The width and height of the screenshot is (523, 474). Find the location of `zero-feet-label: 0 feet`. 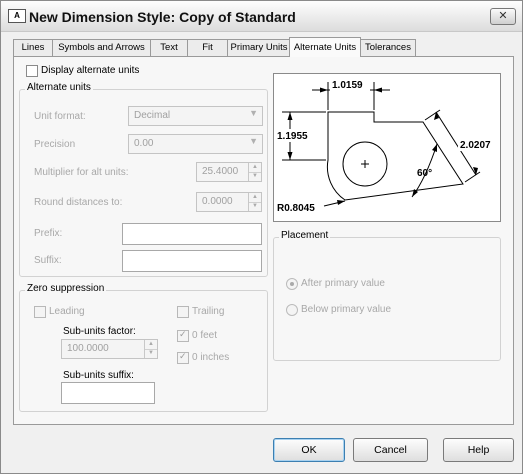

zero-feet-label: 0 feet is located at coordinates (205, 335).